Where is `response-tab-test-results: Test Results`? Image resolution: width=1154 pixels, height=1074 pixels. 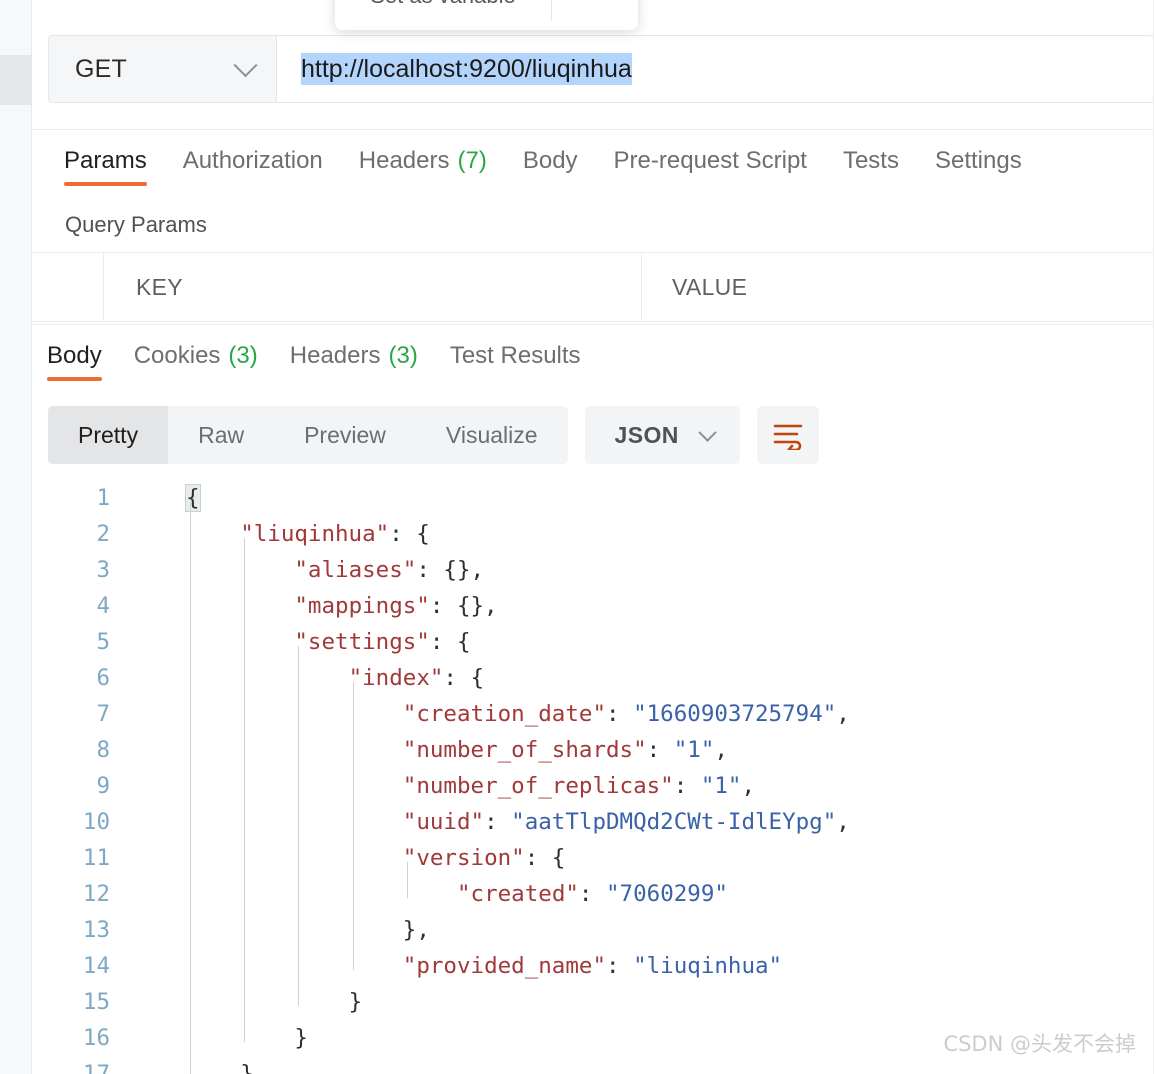 response-tab-test-results: Test Results is located at coordinates (515, 356).